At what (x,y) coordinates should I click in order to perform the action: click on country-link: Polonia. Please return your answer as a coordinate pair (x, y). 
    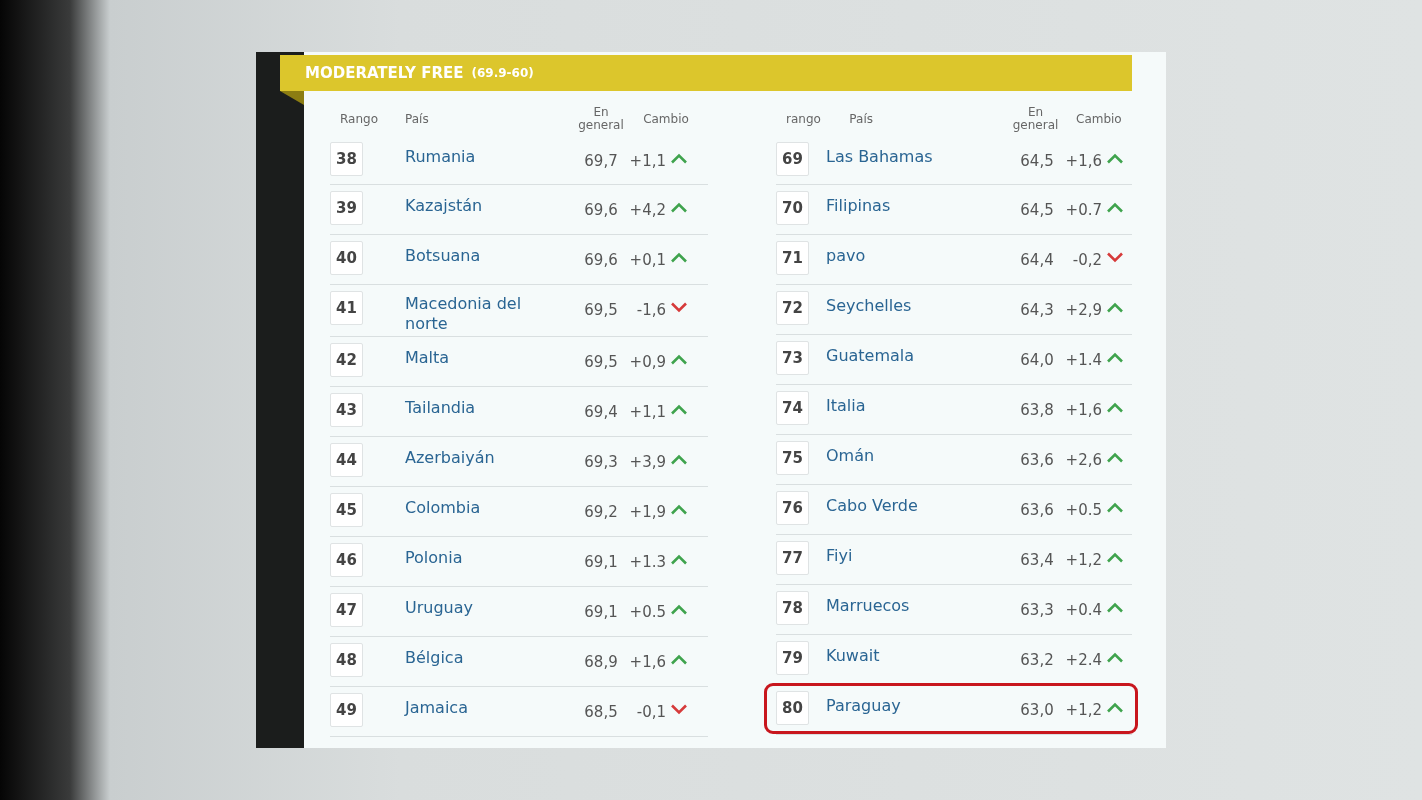
    Looking at the image, I should click on (434, 558).